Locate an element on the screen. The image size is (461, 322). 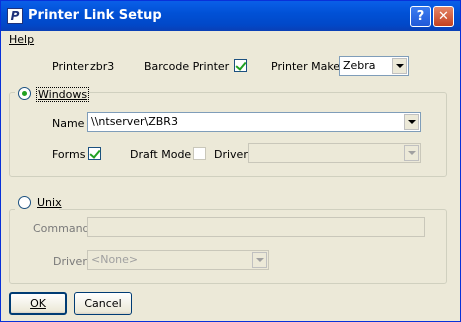
unix-radio-label: Unix is located at coordinates (49, 202).